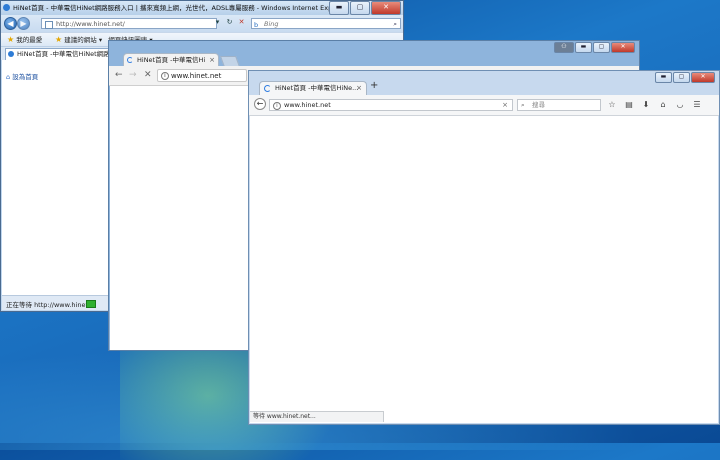  I want to click on ie-minimize-button: ▬, so click(339, 8).